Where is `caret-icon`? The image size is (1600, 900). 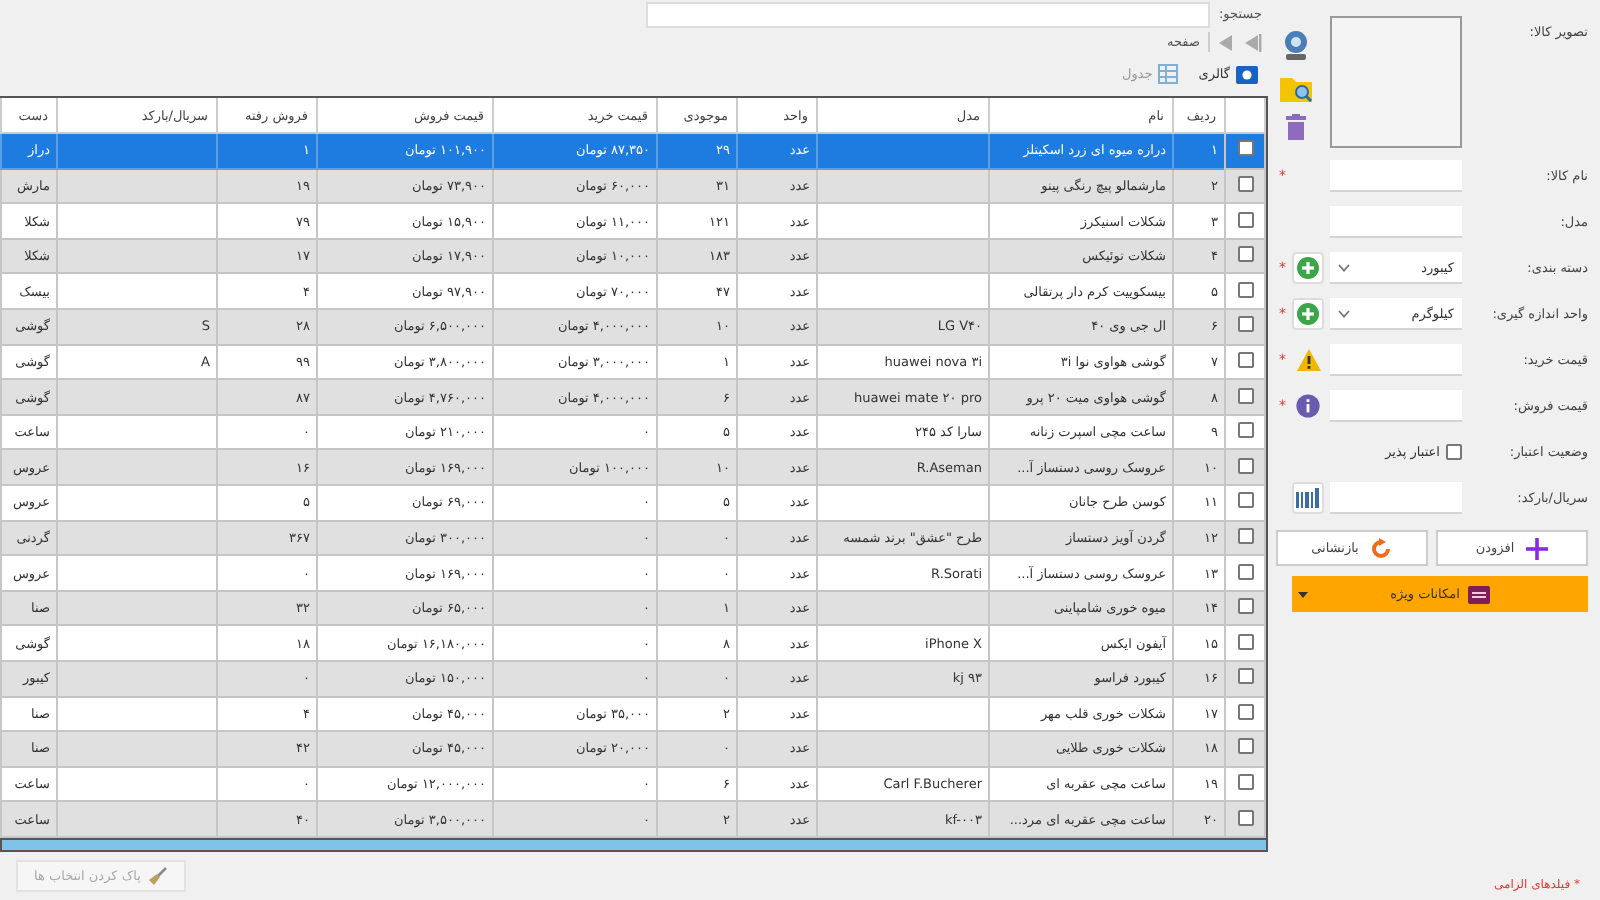
caret-icon is located at coordinates (1303, 595).